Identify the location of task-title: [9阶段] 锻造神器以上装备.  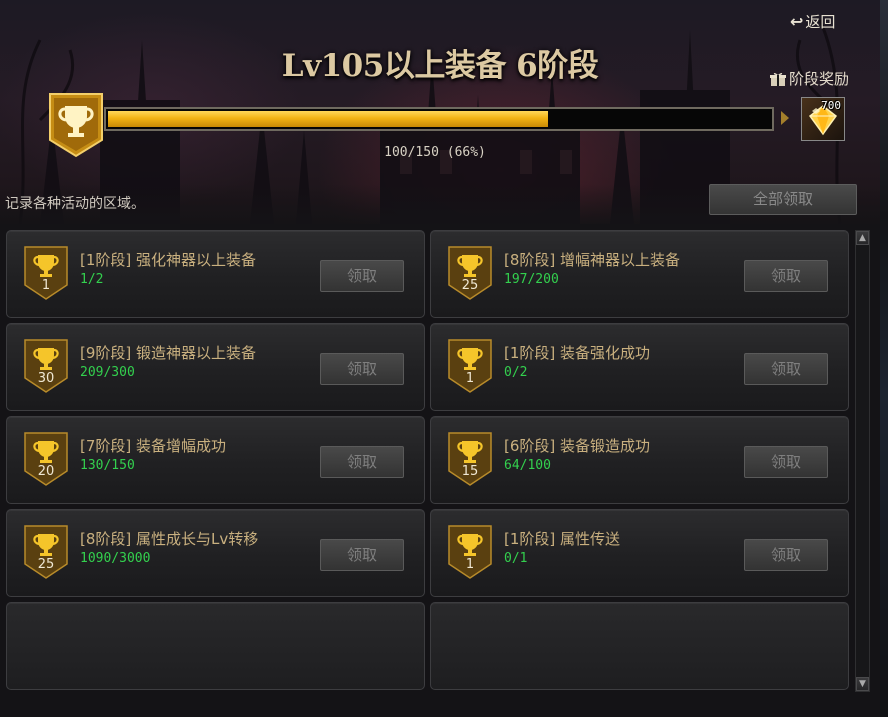
(168, 353).